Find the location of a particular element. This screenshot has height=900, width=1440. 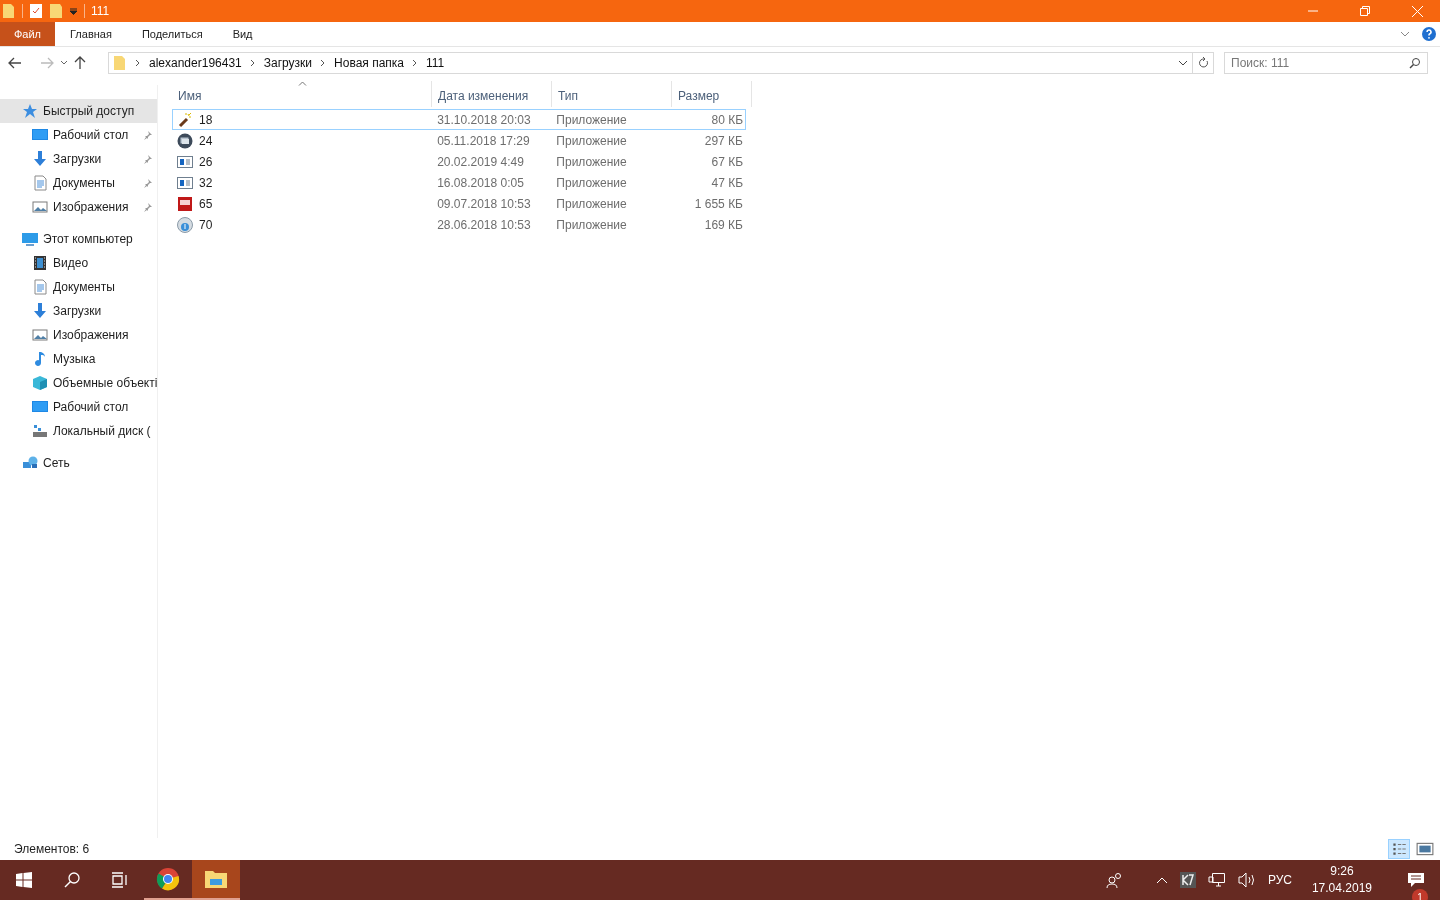

file-name: 70 is located at coordinates (206, 224).